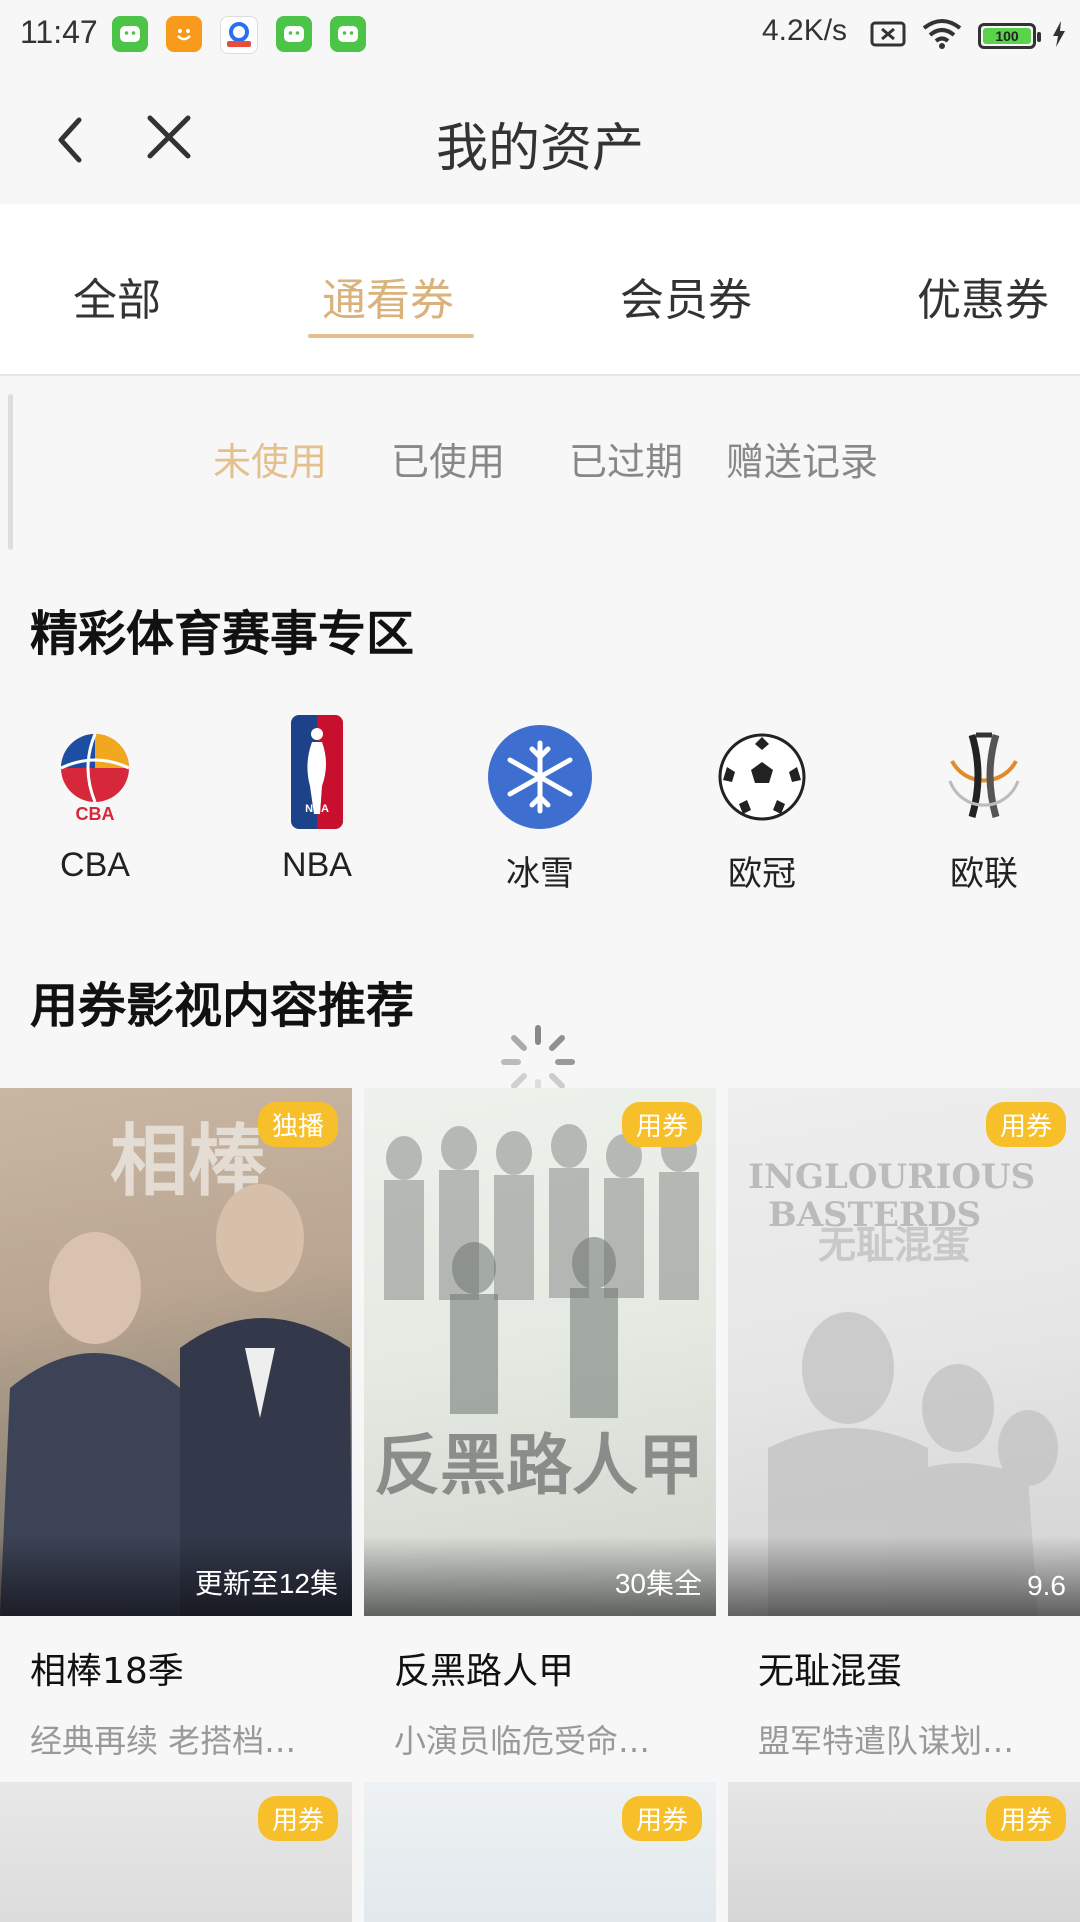  I want to click on tab-member-voucher: 会员券, so click(686, 296).